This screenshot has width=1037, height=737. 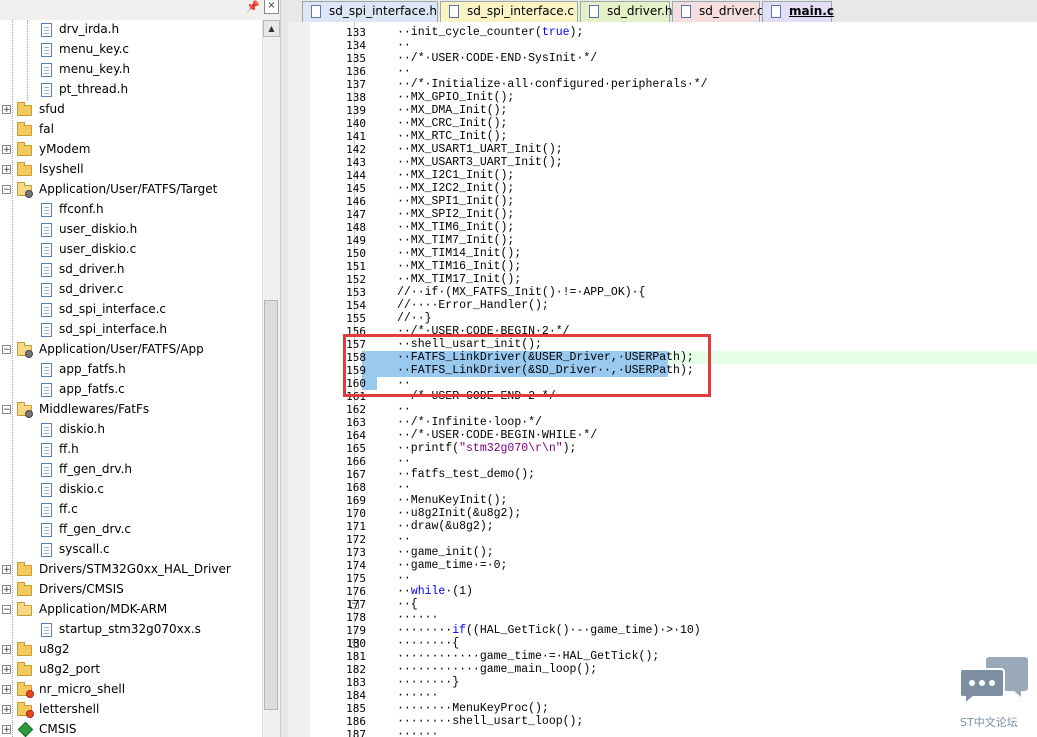 What do you see at coordinates (131, 530) in the screenshot?
I see `tree-file-item: ff_gen_drv.c` at bounding box center [131, 530].